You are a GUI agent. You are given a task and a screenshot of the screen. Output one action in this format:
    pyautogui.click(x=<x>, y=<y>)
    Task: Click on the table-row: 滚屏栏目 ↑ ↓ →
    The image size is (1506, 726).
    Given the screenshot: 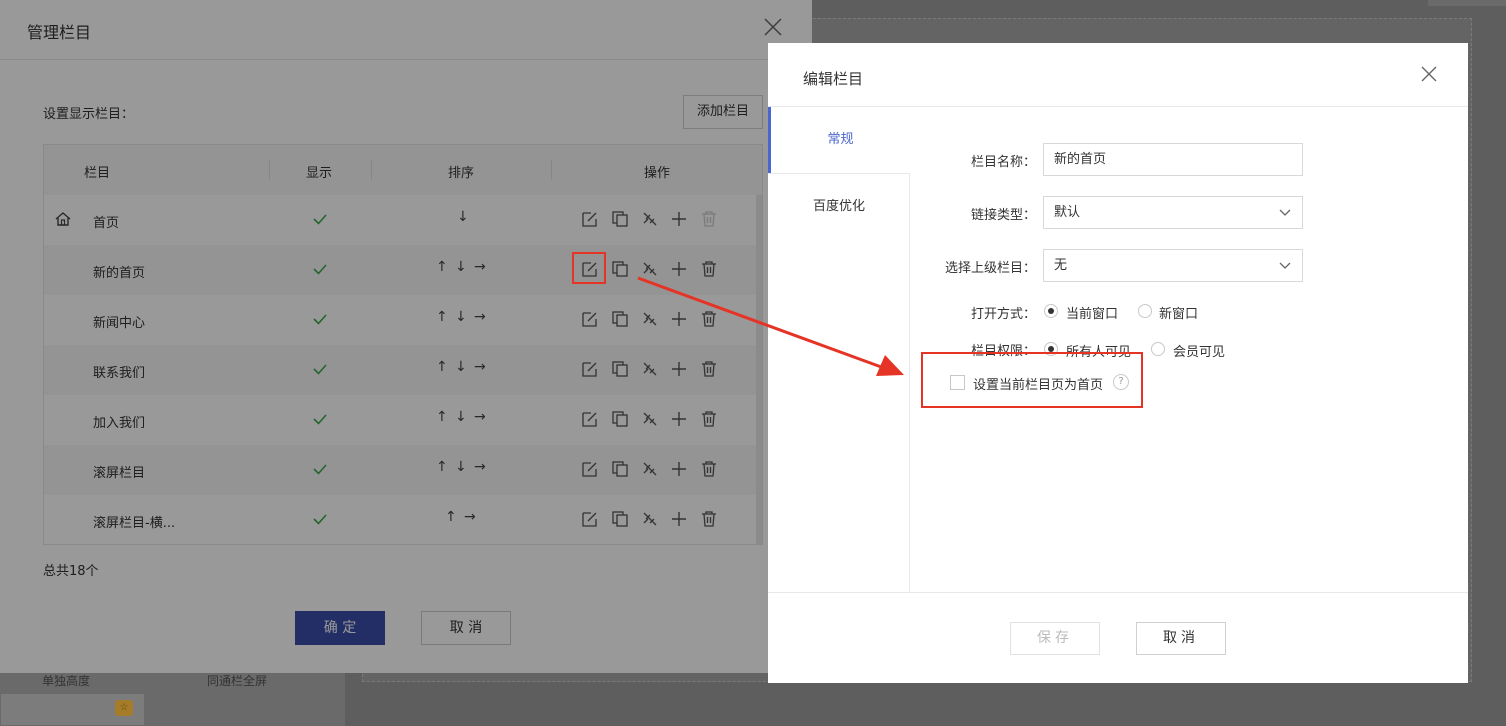 What is the action you would take?
    pyautogui.click(x=403, y=470)
    